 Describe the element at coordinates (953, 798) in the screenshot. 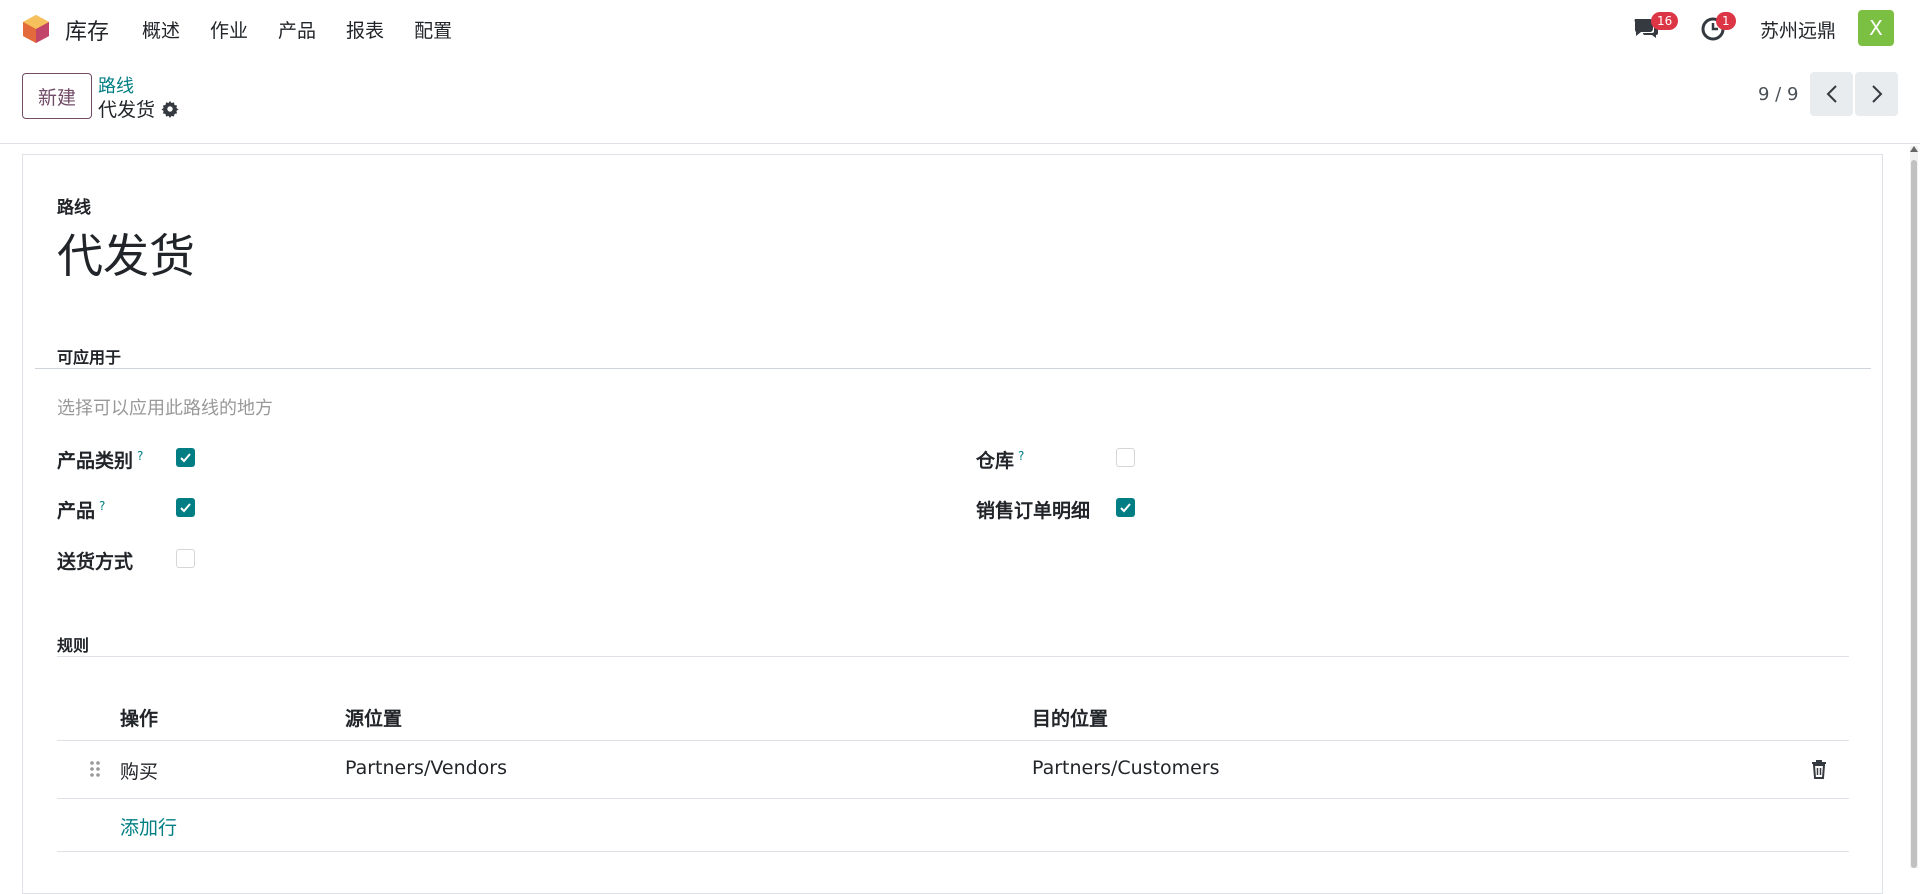

I see `table-row-divider` at that location.